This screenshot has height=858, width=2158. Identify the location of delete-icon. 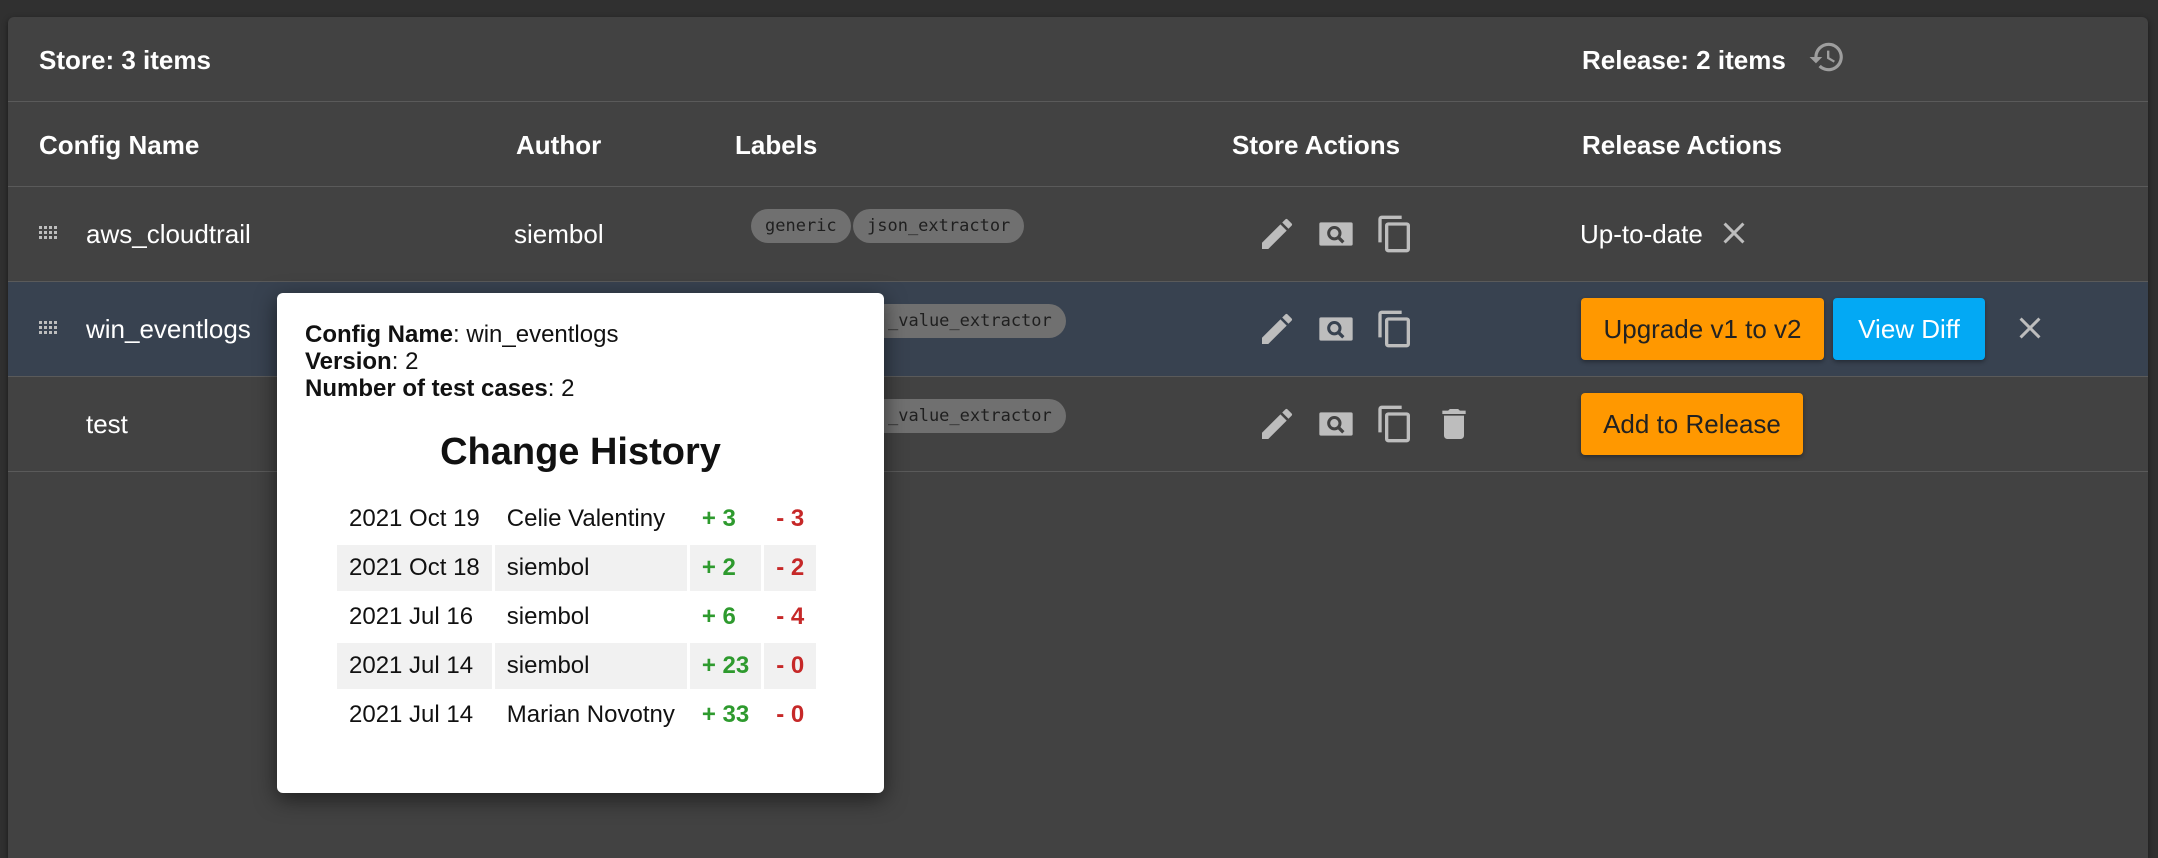
(1454, 424).